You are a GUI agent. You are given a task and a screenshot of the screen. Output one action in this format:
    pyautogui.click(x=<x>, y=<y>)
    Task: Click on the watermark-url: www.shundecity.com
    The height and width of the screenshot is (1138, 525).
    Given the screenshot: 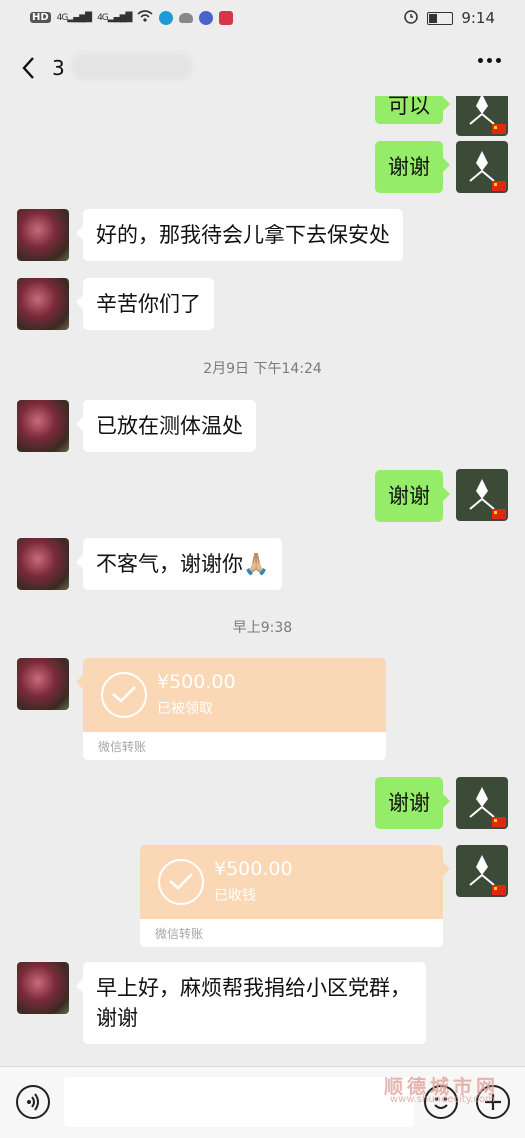 What is the action you would take?
    pyautogui.click(x=442, y=1099)
    